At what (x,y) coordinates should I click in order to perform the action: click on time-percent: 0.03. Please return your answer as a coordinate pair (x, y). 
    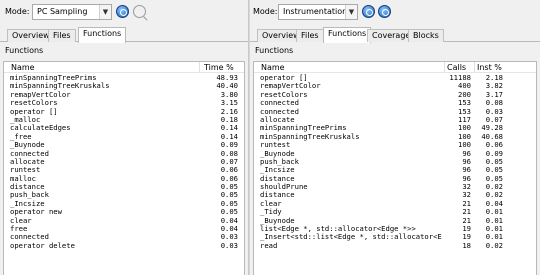
    Looking at the image, I should click on (229, 245).